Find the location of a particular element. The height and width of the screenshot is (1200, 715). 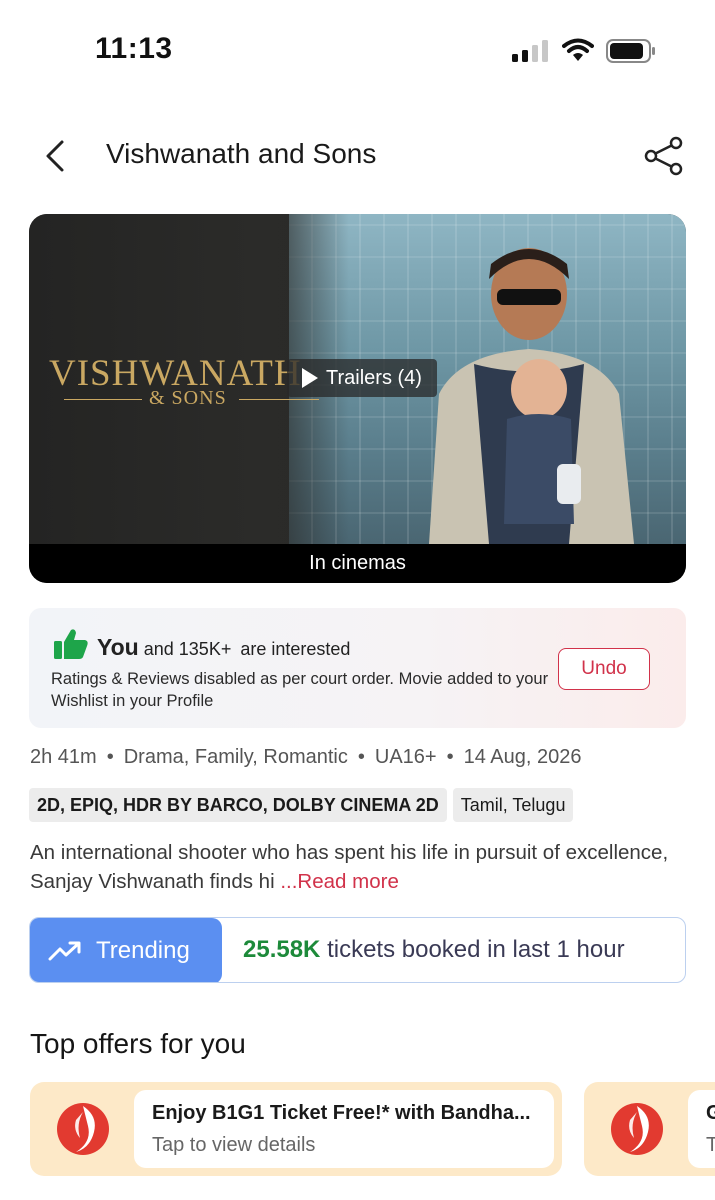

genres: Drama, Family, Romantic is located at coordinates (235, 757).